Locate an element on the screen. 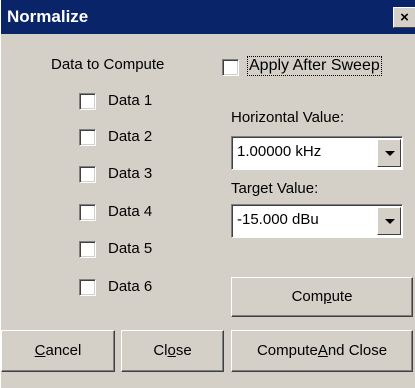 The height and width of the screenshot is (388, 415). data-6-label: Data 6 is located at coordinates (130, 286).